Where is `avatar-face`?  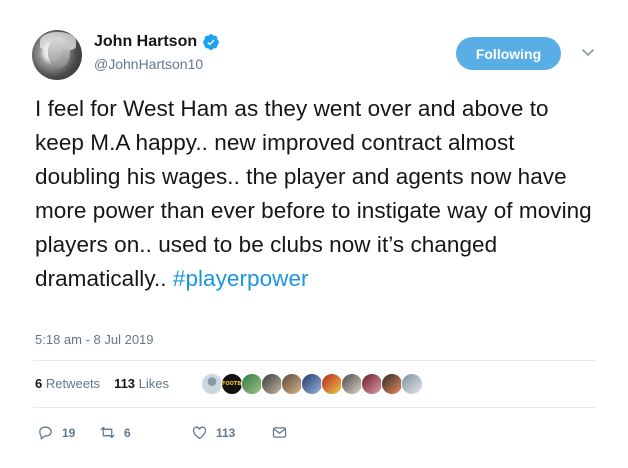
avatar-face is located at coordinates (59, 53).